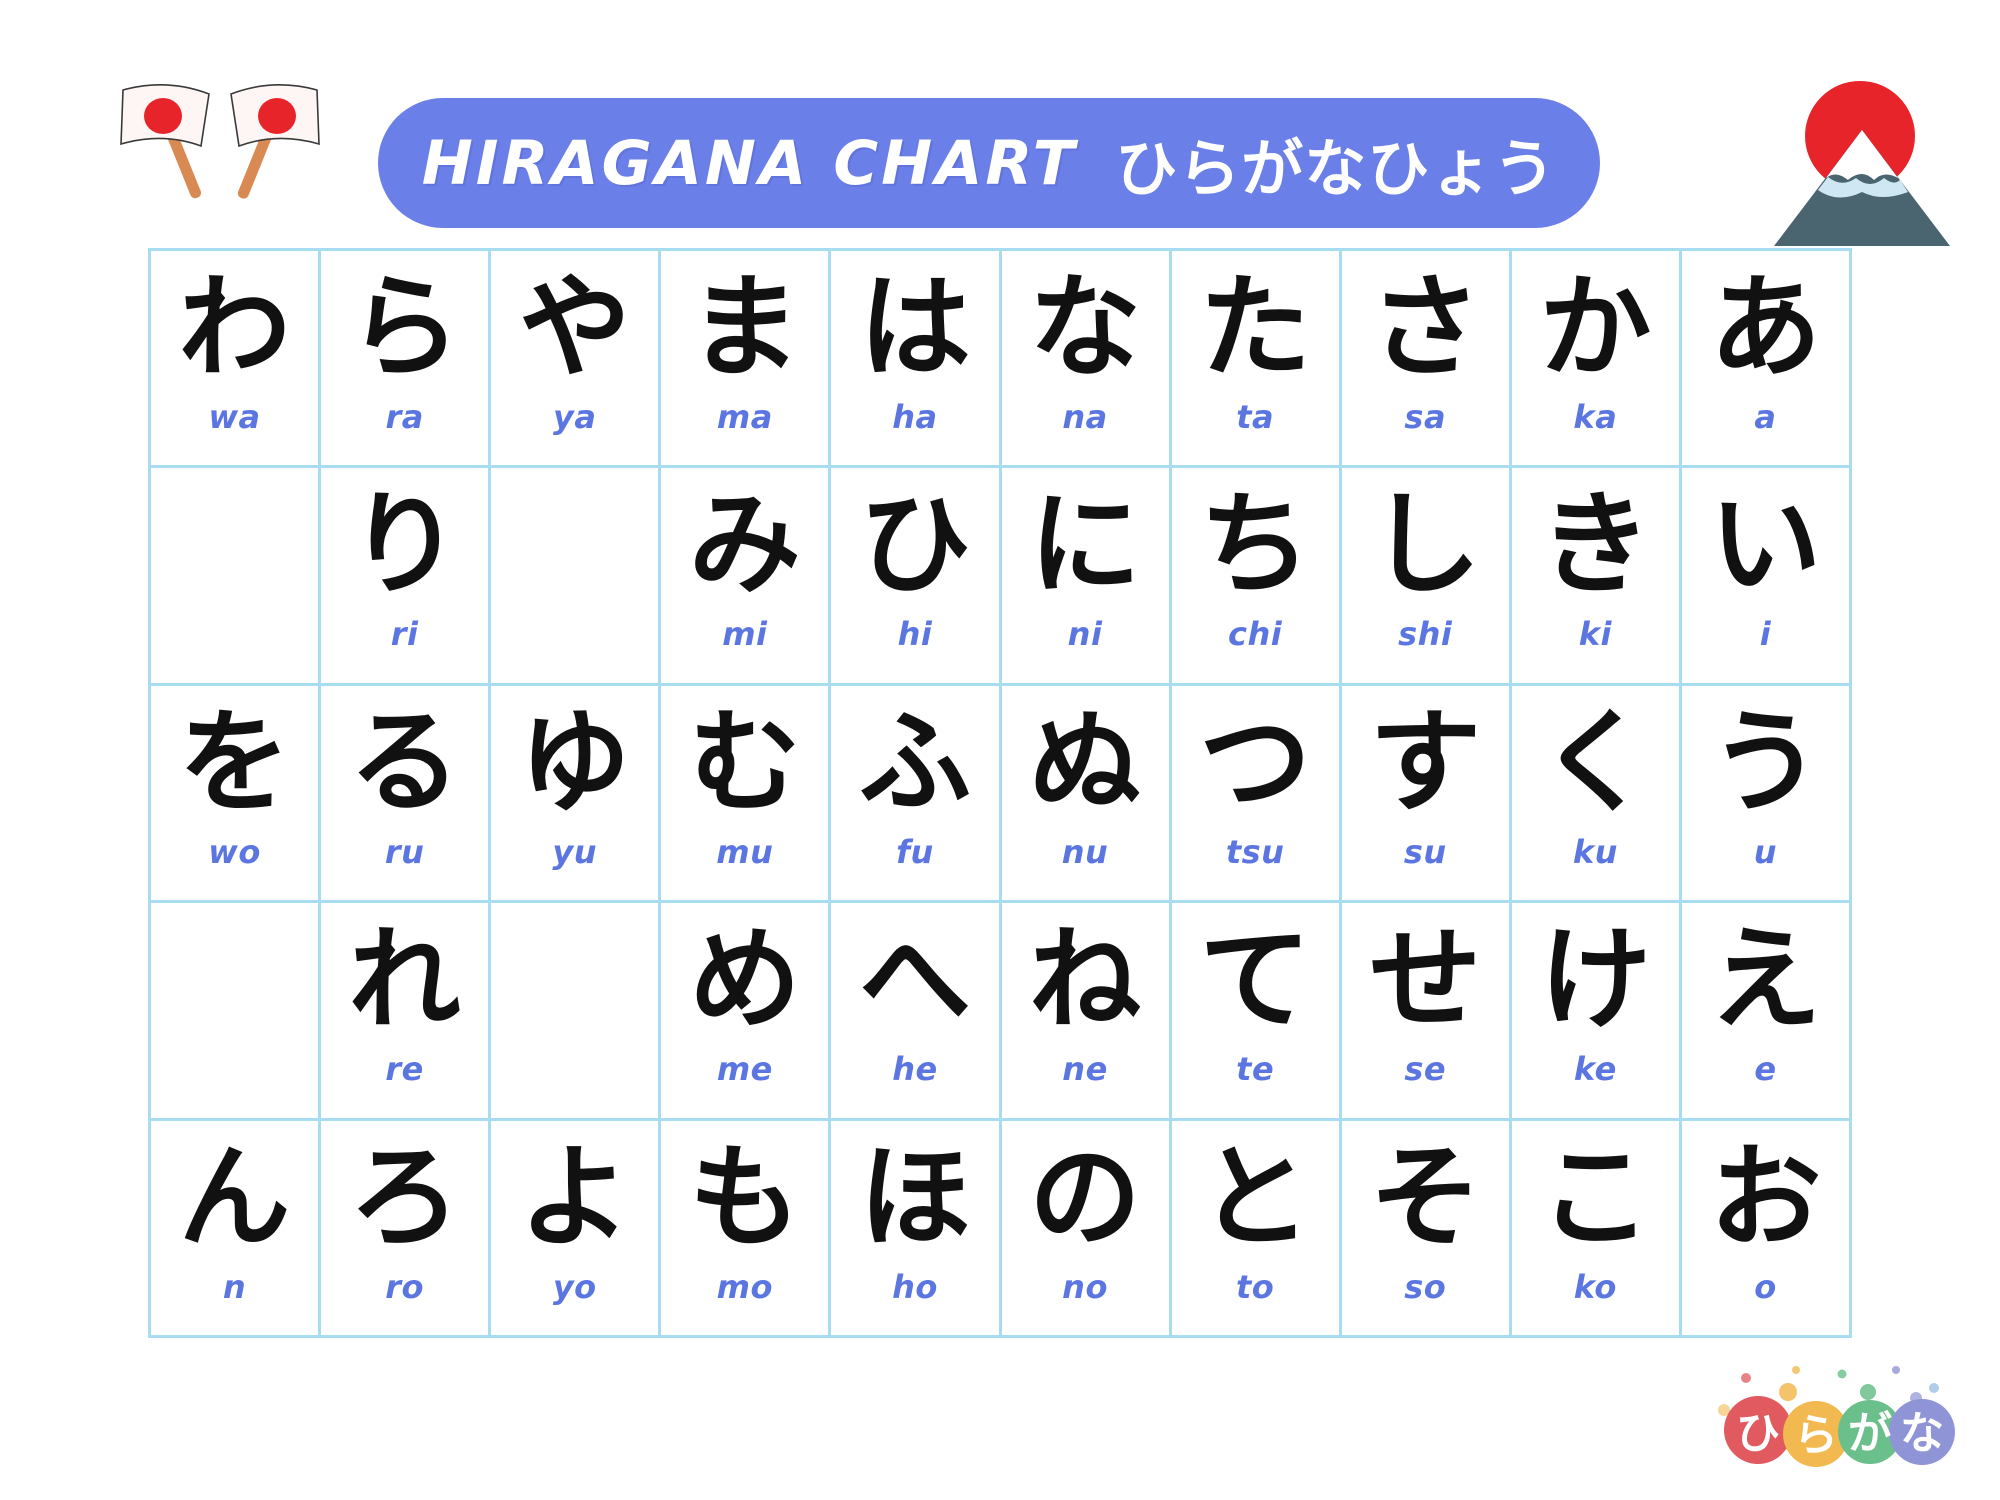 Image resolution: width=2000 pixels, height=1500 pixels. Describe the element at coordinates (404, 634) in the screenshot. I see `romaji-label: ri` at that location.